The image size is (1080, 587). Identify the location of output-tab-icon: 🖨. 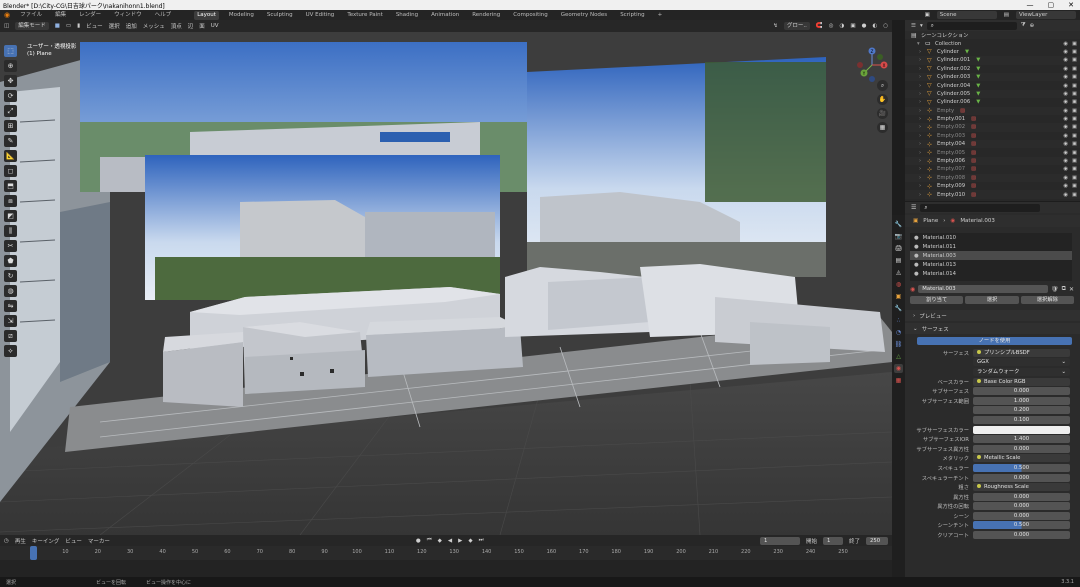
(898, 248).